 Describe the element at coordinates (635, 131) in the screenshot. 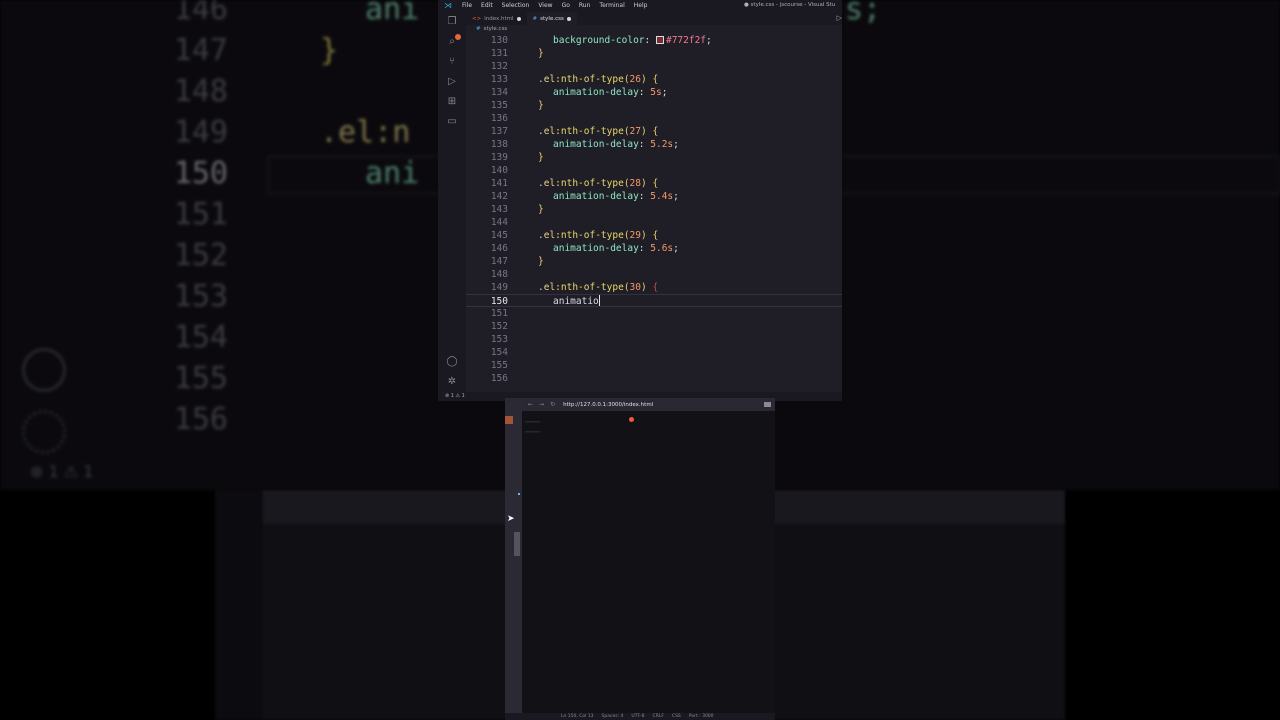

I see `selector-index: 27` at that location.